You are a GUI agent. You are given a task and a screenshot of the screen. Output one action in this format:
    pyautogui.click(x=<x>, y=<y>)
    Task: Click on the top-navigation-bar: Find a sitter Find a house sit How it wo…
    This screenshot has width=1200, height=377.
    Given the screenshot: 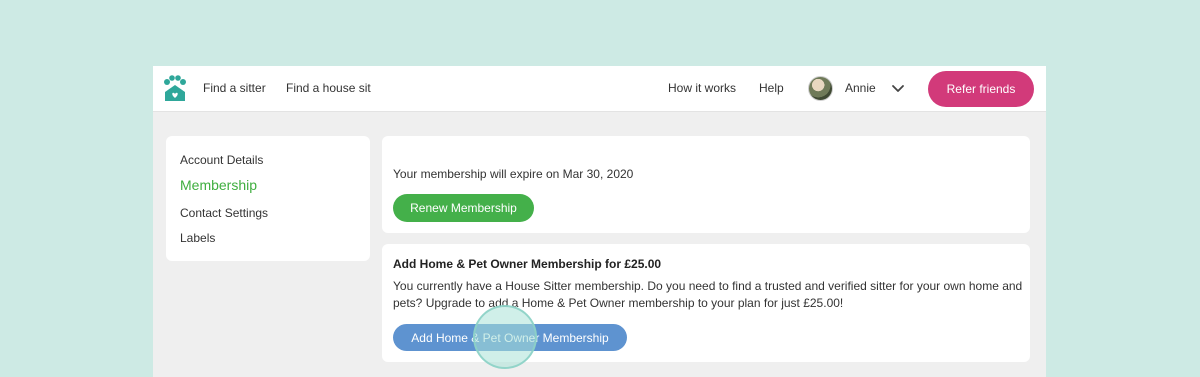 What is the action you would take?
    pyautogui.click(x=599, y=89)
    